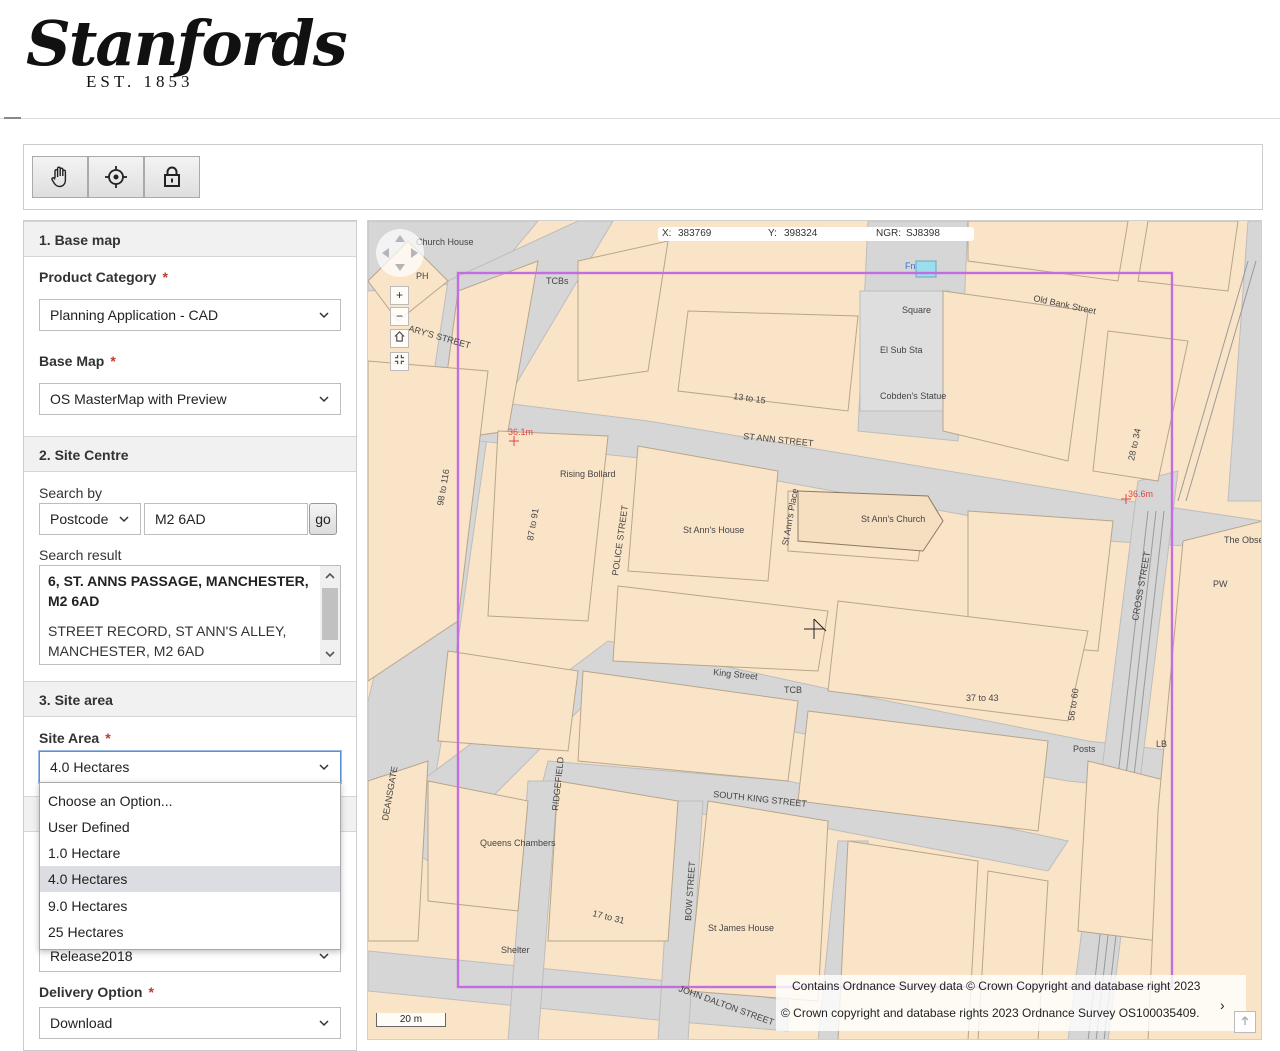 The width and height of the screenshot is (1280, 1051). Describe the element at coordinates (1161, 744) in the screenshot. I see `map-place-label: LB` at that location.